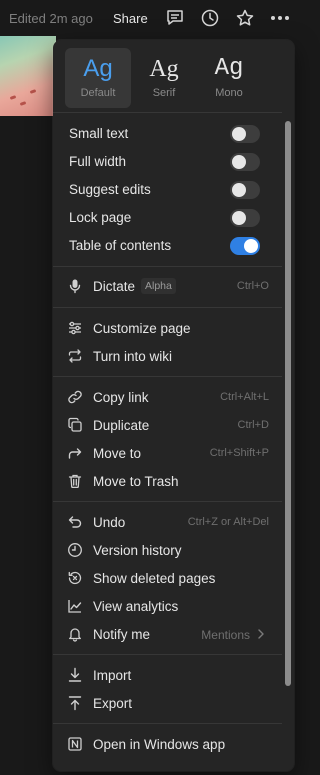  I want to click on menu-item-view-analytics: View analytics, so click(167, 606).